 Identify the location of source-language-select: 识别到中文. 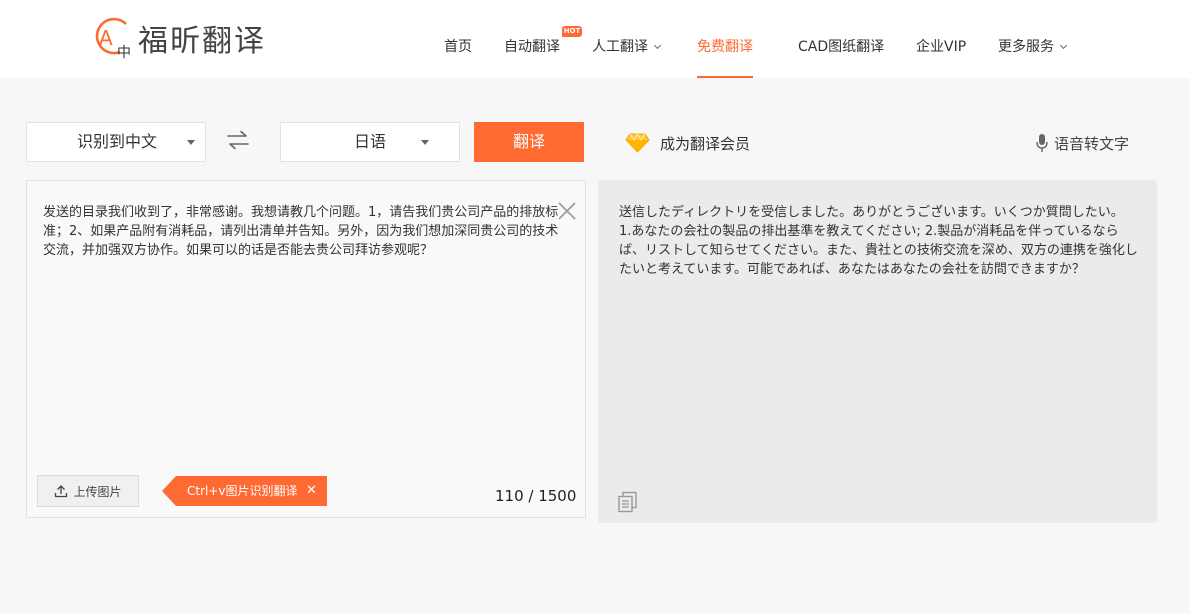
(116, 142).